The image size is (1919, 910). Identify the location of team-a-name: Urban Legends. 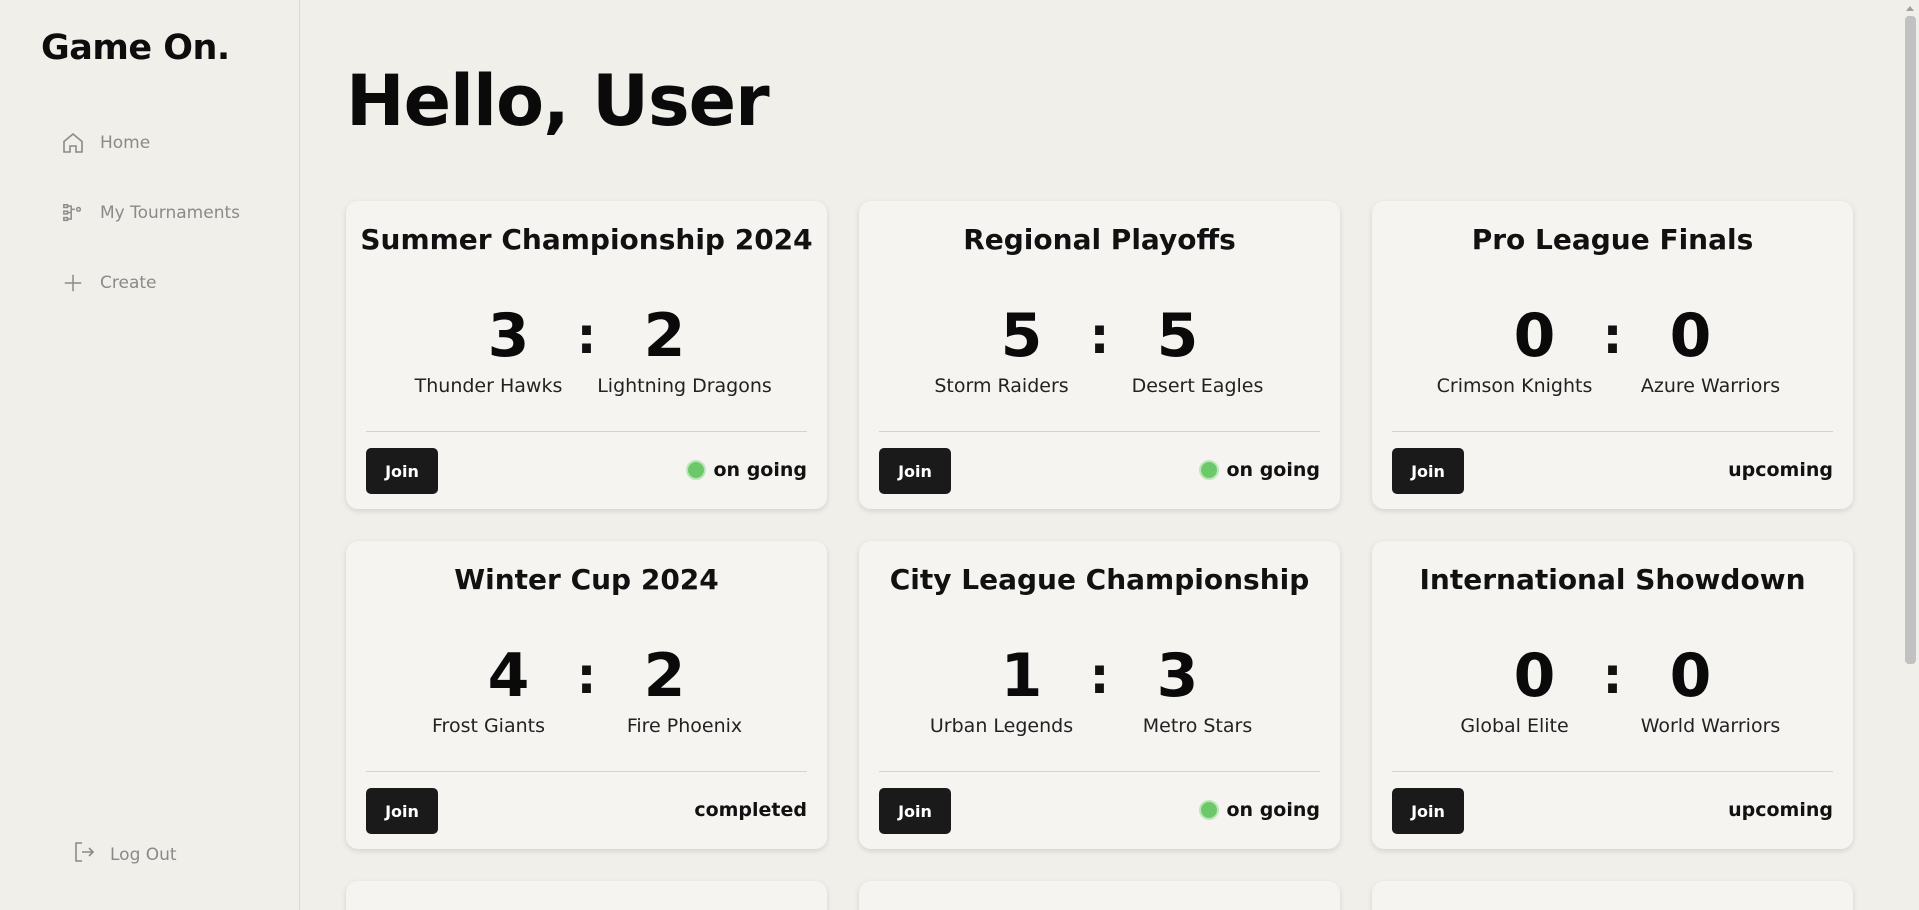
(1001, 726).